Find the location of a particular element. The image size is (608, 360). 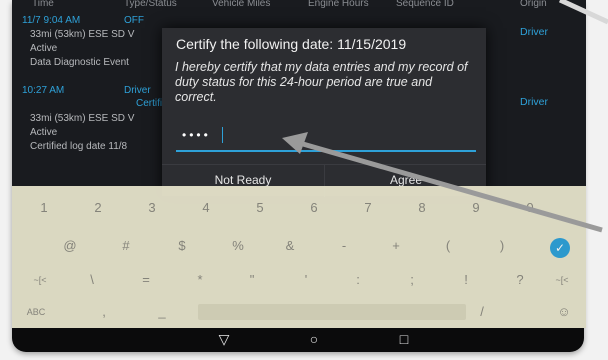

event-description: Data Diagnostic Event is located at coordinates (79, 62).